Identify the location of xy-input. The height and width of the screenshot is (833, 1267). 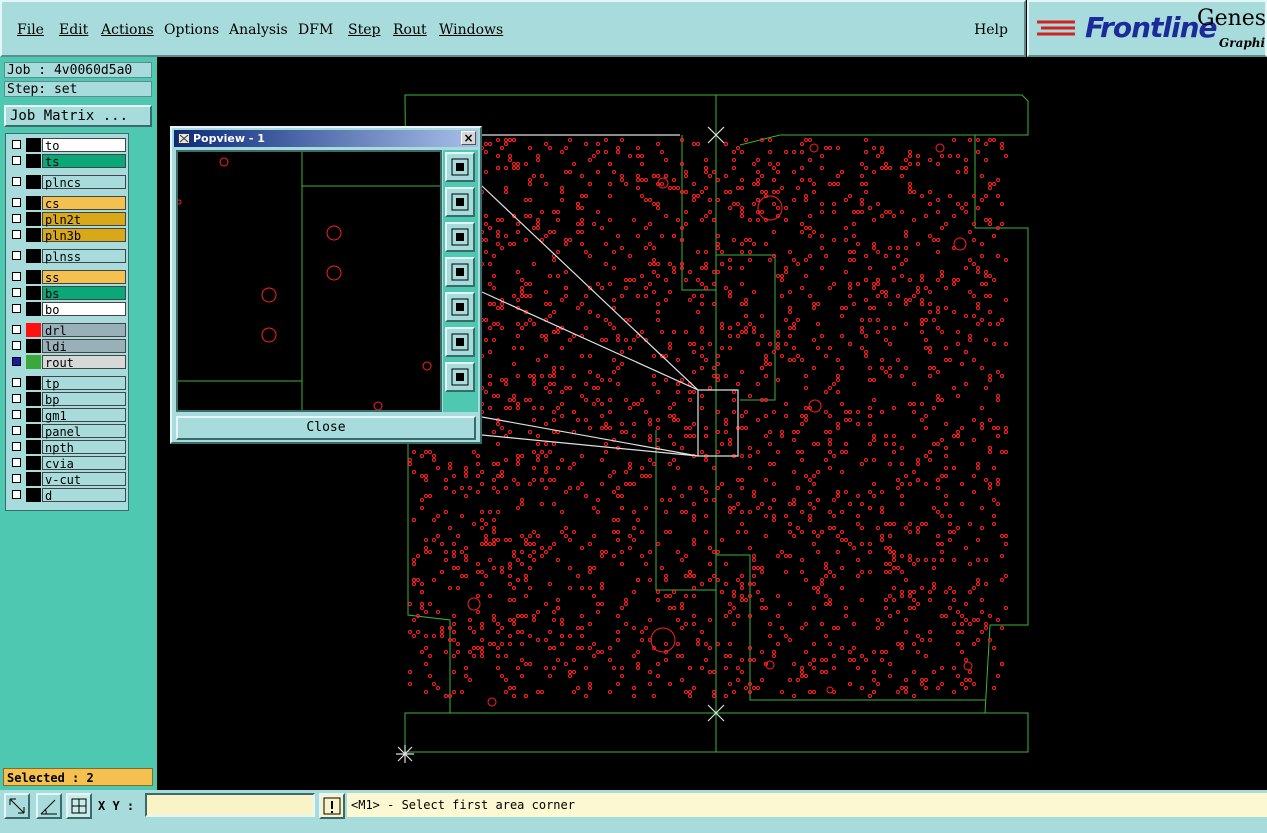
(230, 805).